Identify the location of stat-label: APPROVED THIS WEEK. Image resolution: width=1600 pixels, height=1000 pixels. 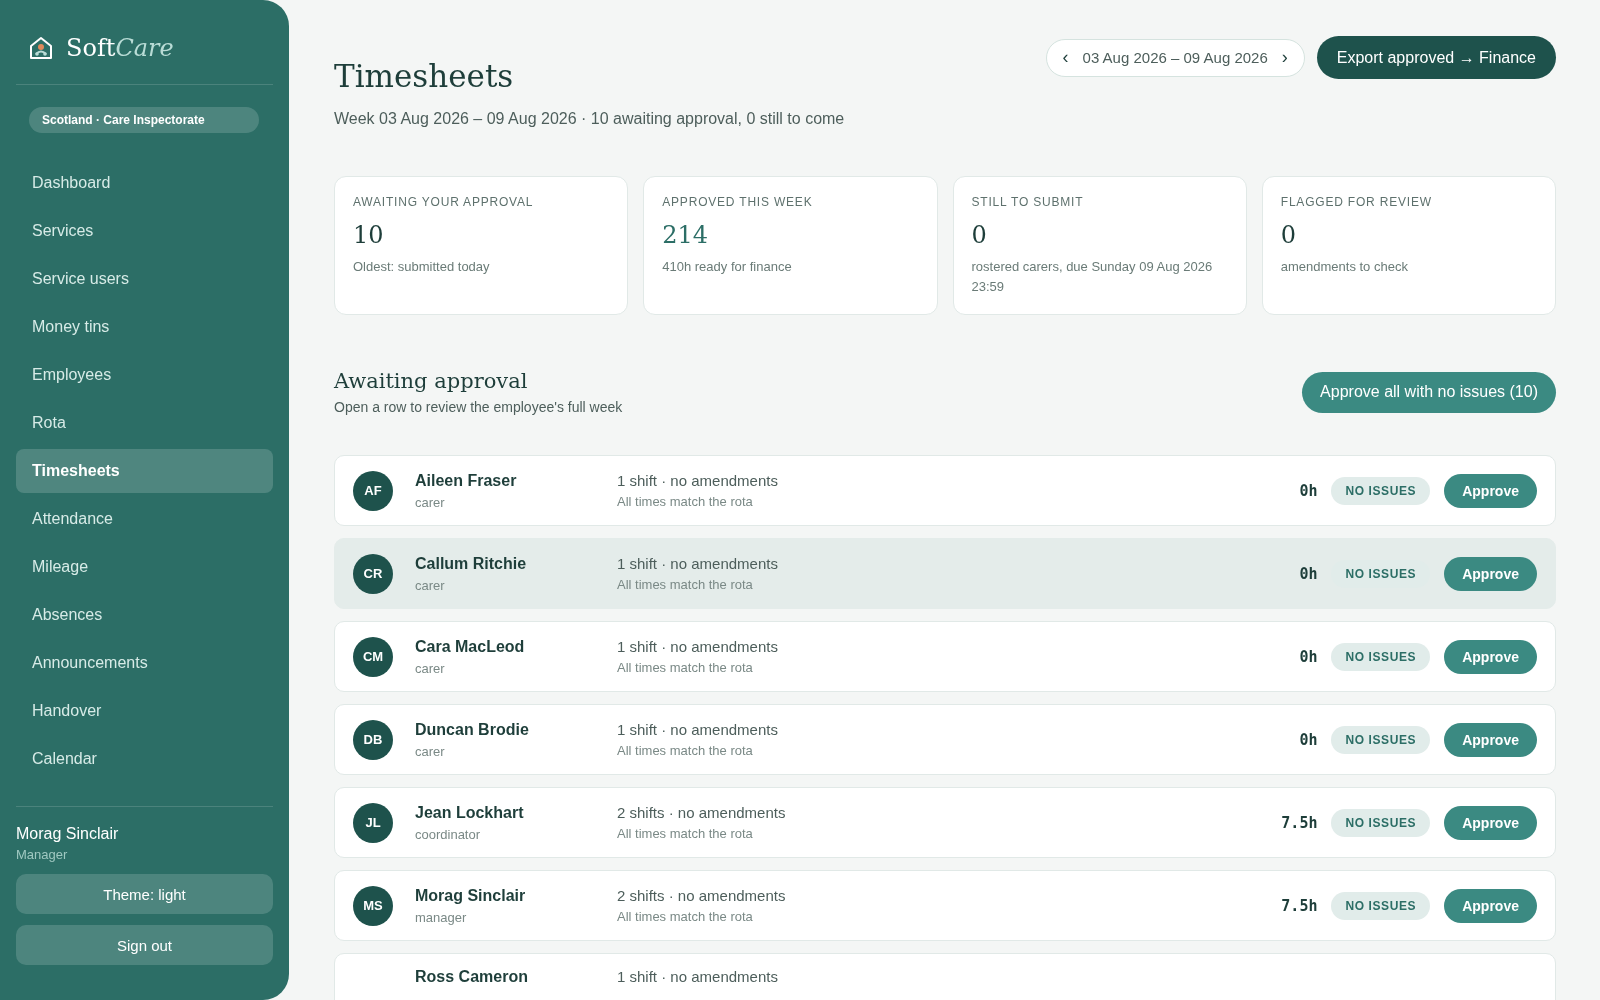
(738, 202).